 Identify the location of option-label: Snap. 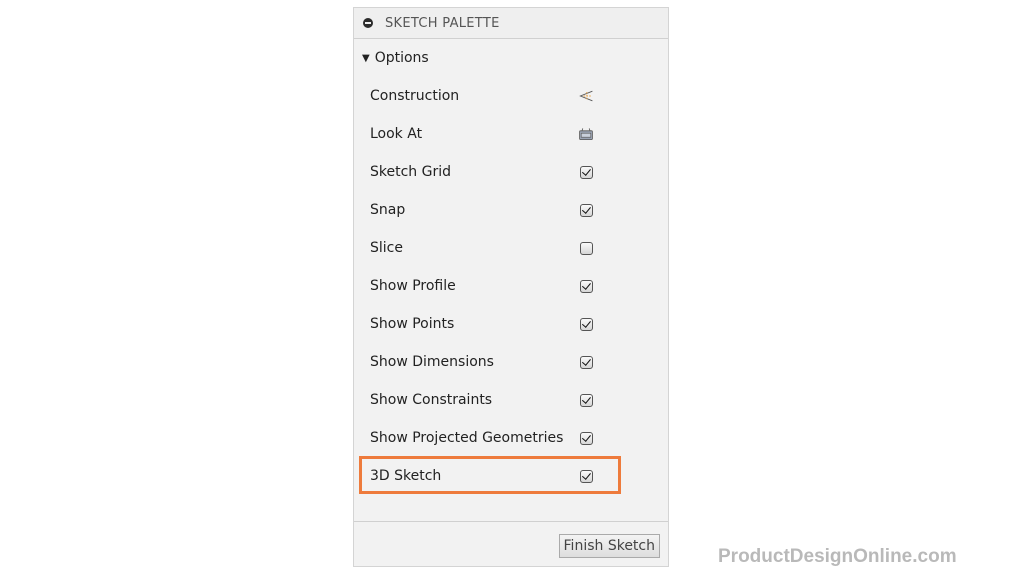
(388, 210).